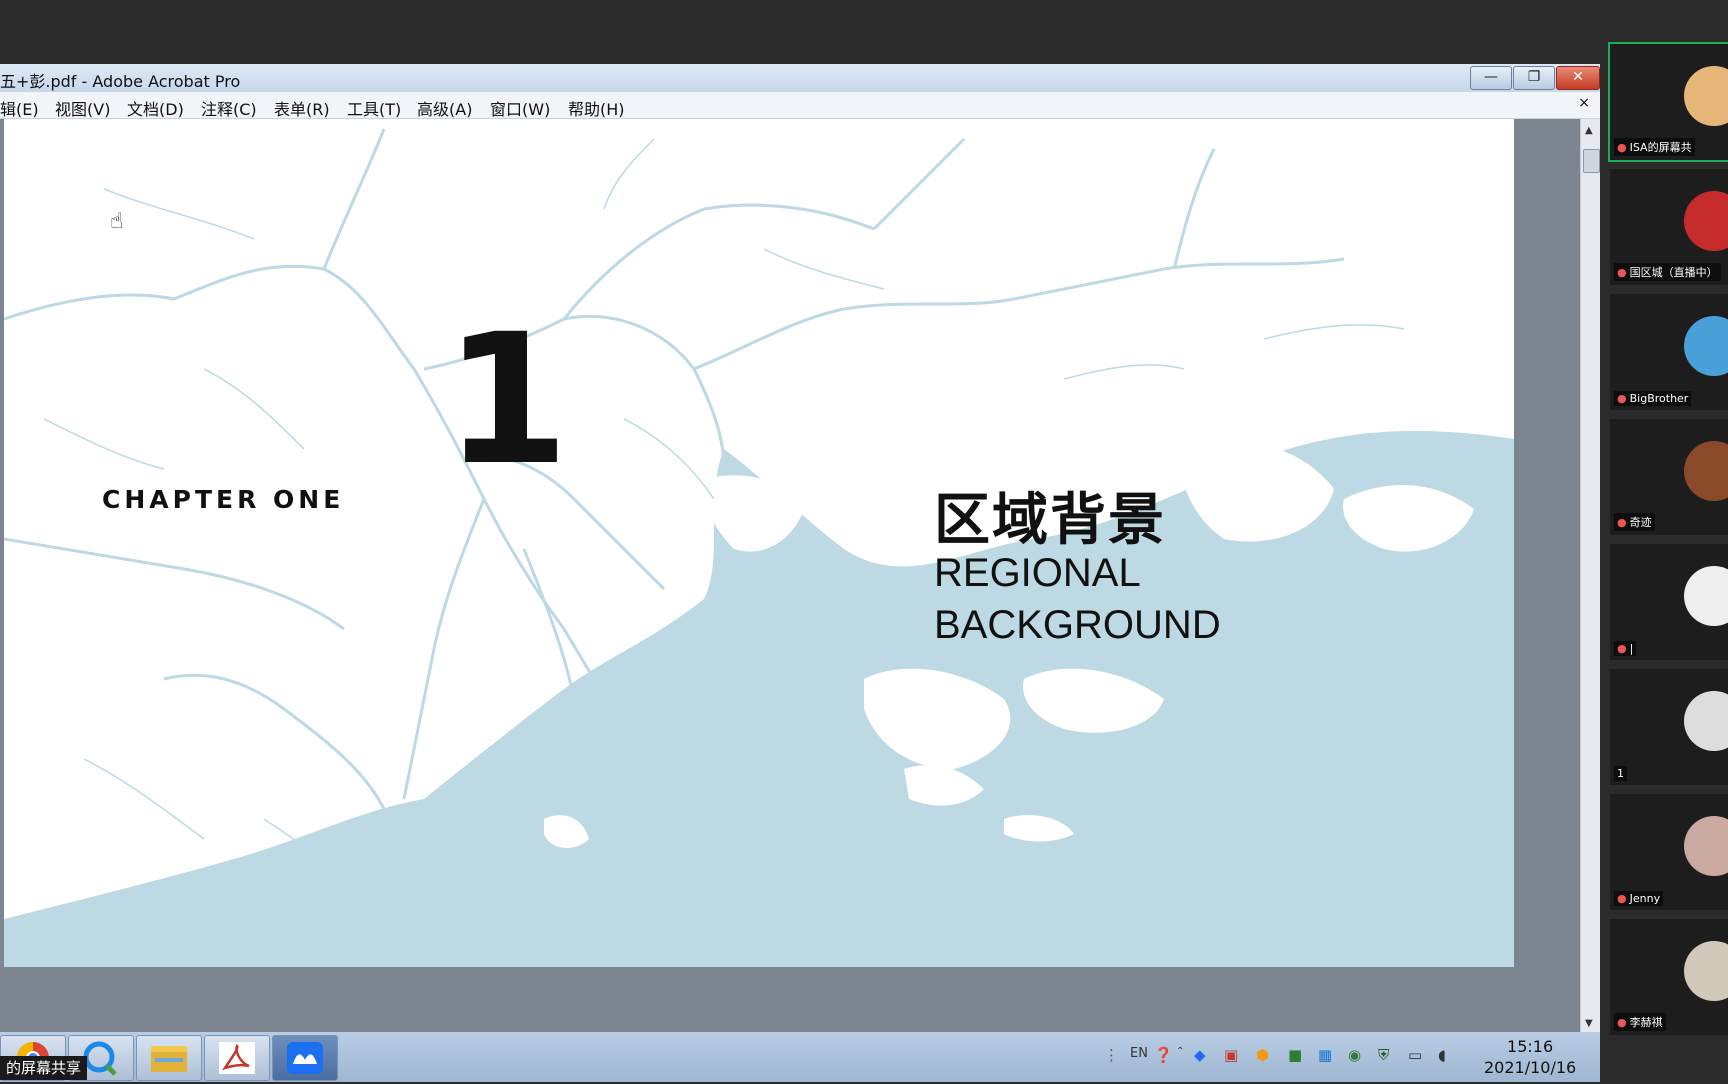  What do you see at coordinates (1669, 977) in the screenshot?
I see `participant-tile: ● 李赫祺` at bounding box center [1669, 977].